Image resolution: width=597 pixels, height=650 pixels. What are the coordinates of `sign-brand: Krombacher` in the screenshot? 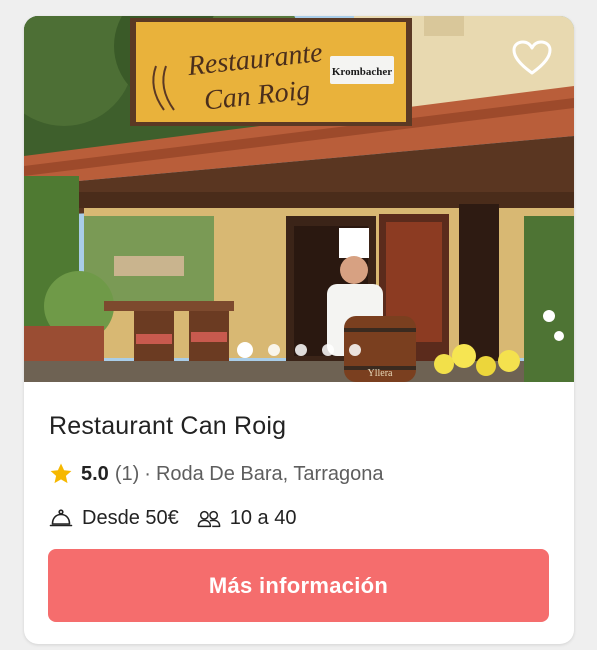 It's located at (362, 72).